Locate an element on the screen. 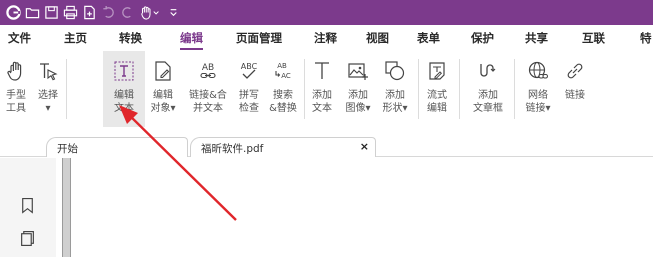 This screenshot has width=653, height=257. search-replace-button: AB AC 搜索 &替换 is located at coordinates (283, 89).